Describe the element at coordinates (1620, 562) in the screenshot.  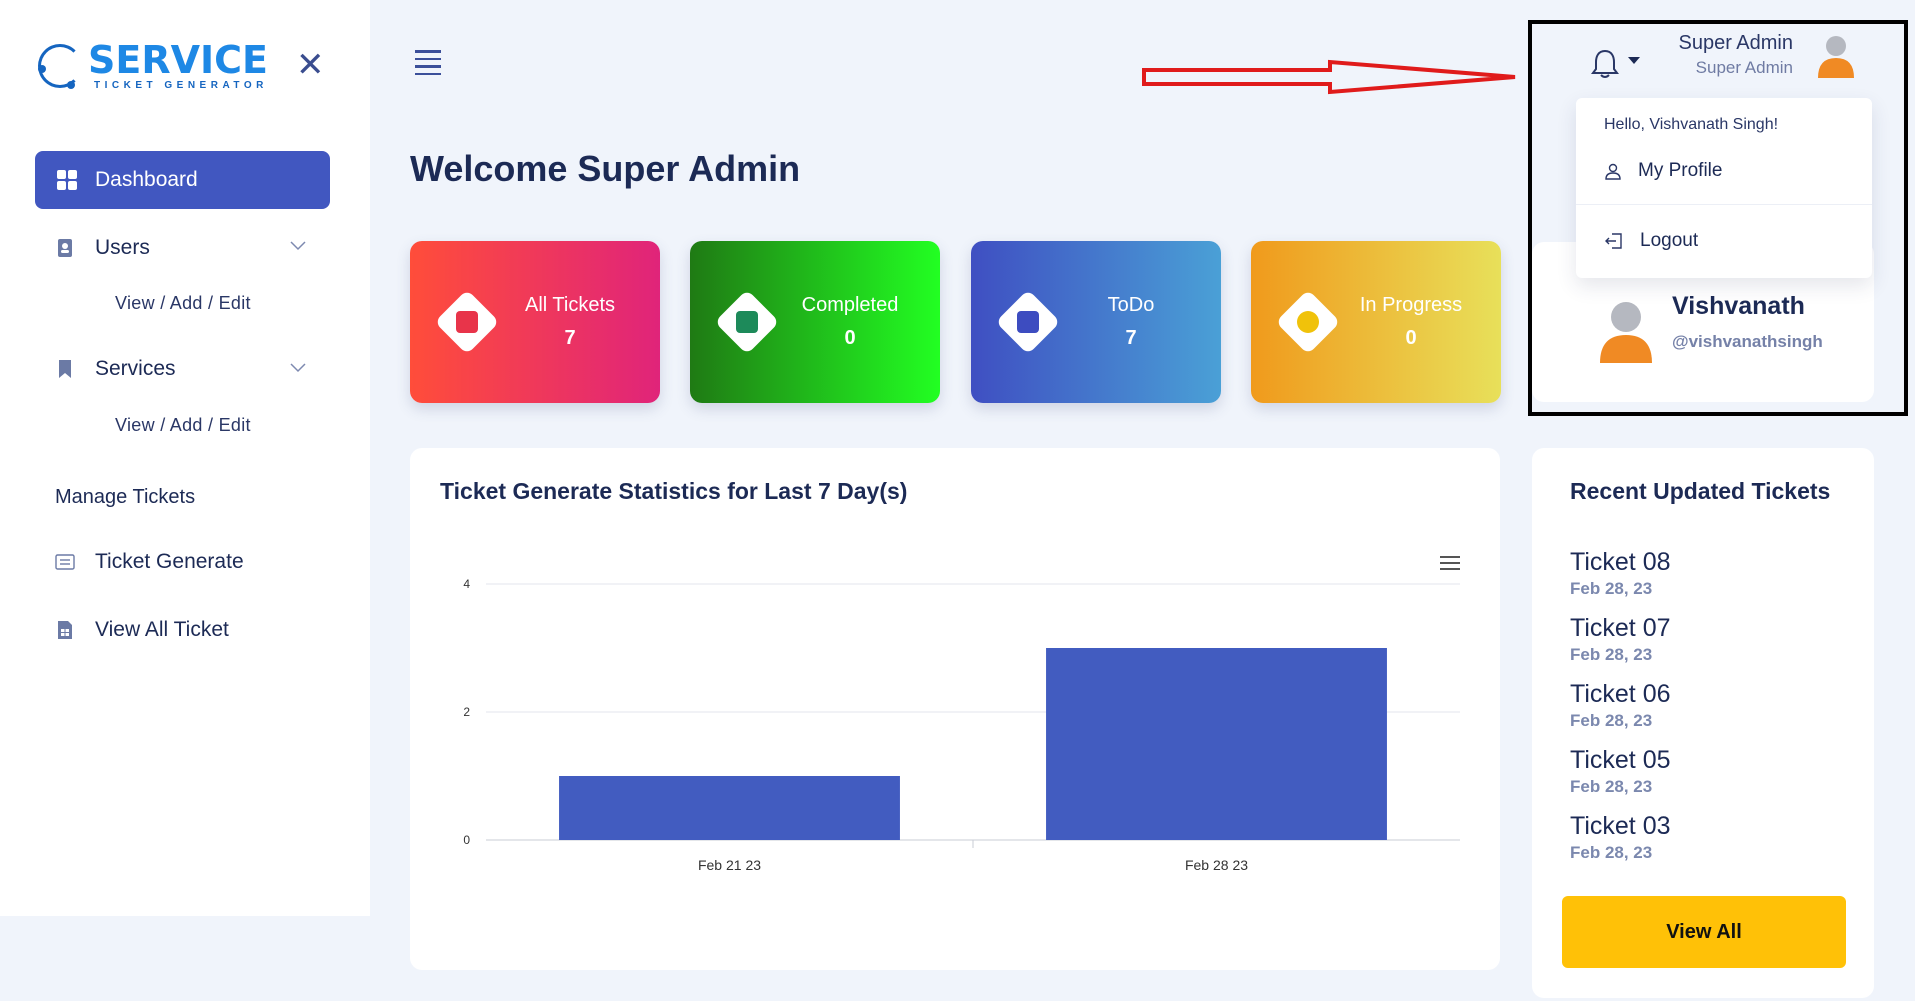
I see `ticket-title: Ticket 08` at that location.